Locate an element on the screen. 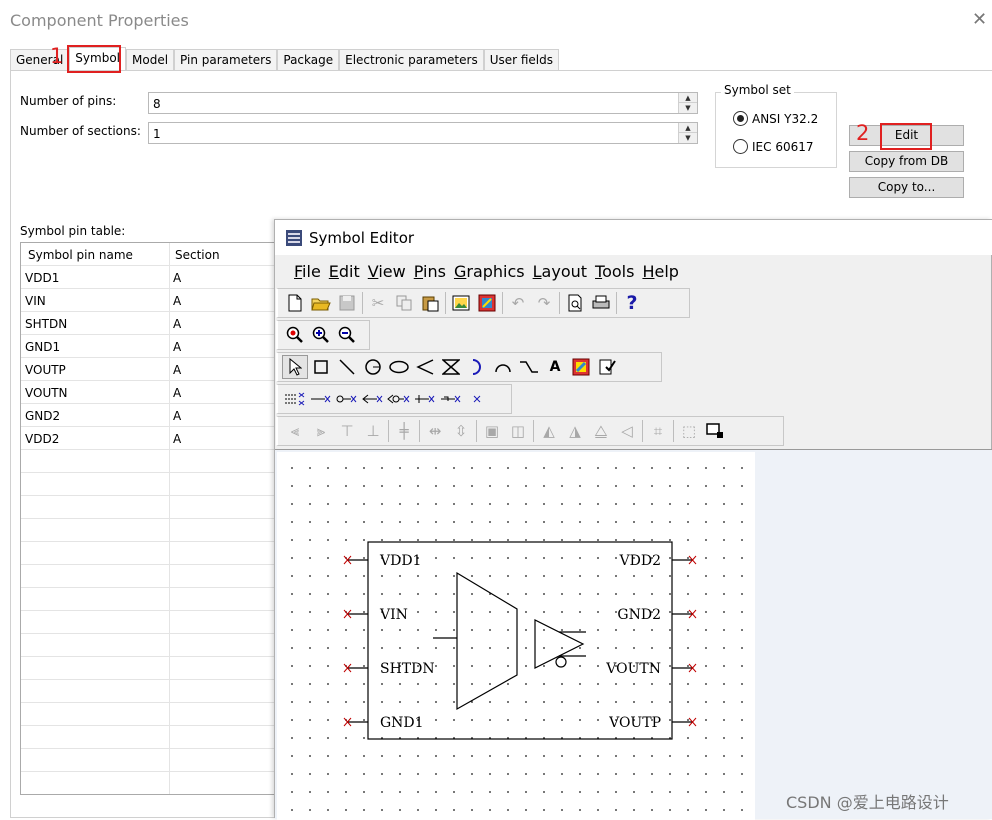 This screenshot has height=820, width=992. redo-icon: ↷ is located at coordinates (544, 303).